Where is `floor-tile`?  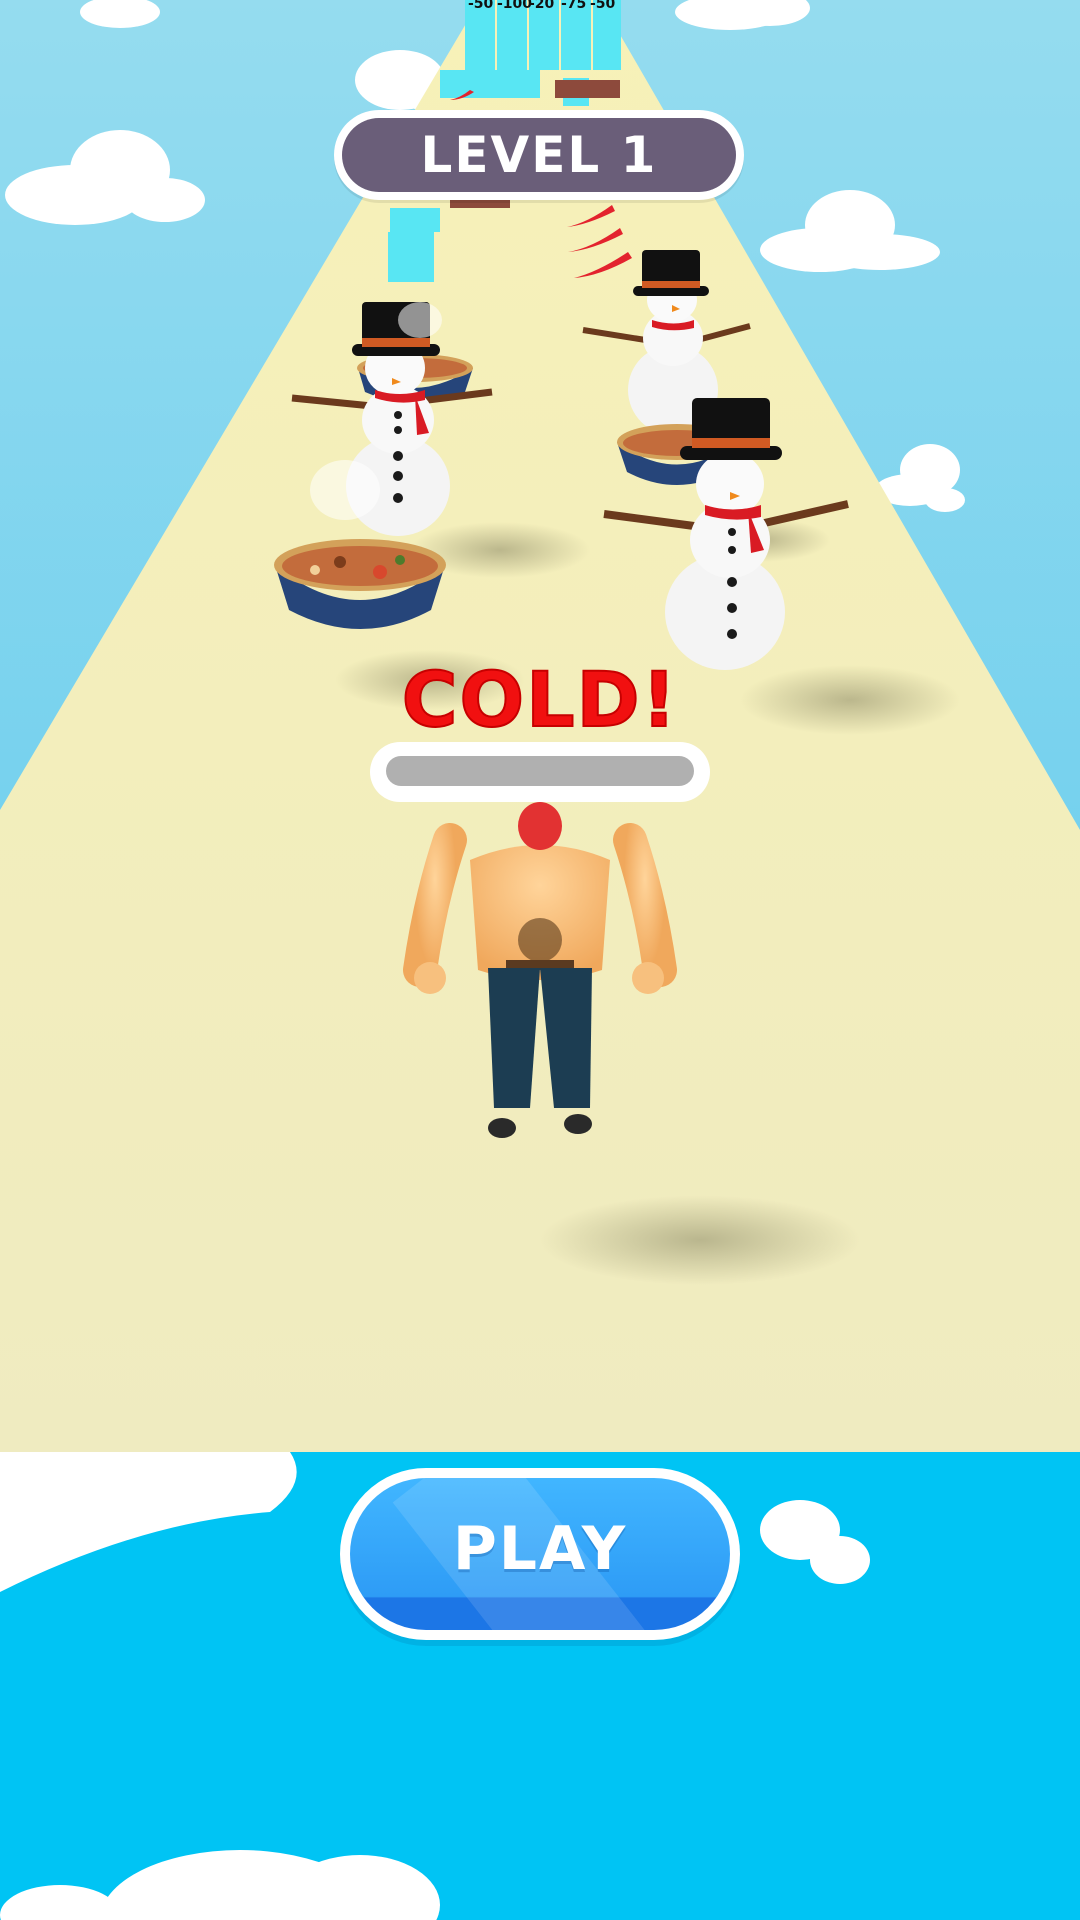
floor-tile is located at coordinates (587, 89).